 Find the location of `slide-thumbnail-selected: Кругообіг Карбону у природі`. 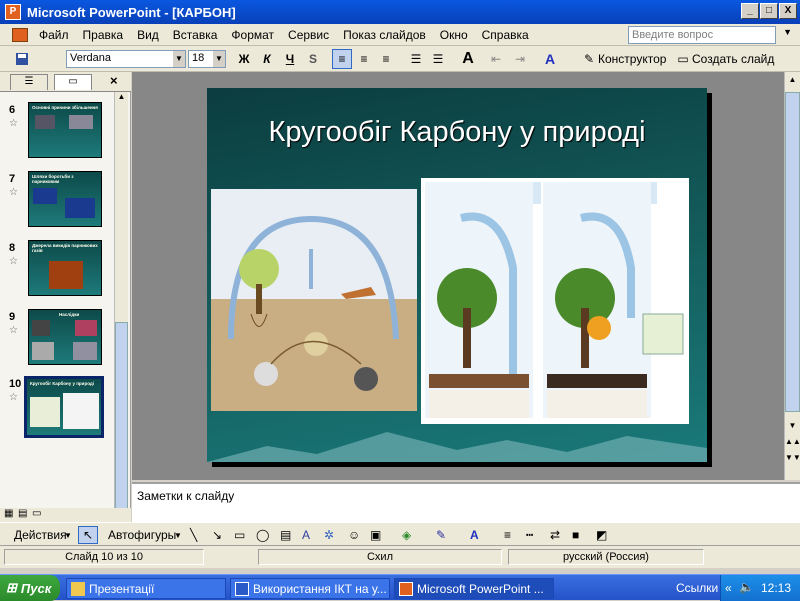

slide-thumbnail-selected: Кругообіг Карбону у природі is located at coordinates (64, 407).